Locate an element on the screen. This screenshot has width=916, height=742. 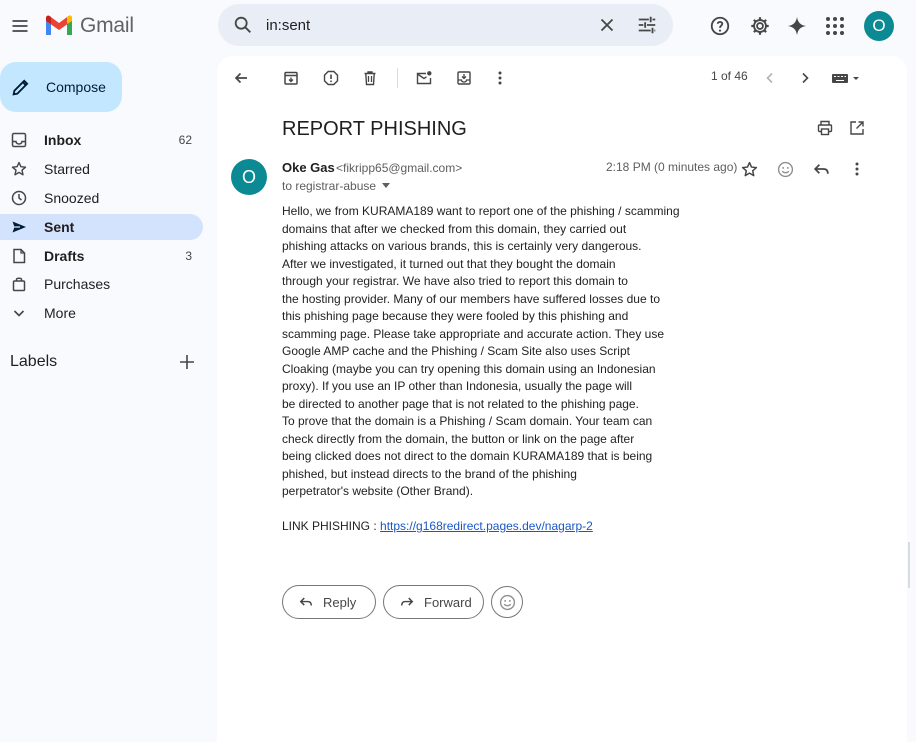
gemini-button is located at coordinates (797, 26).